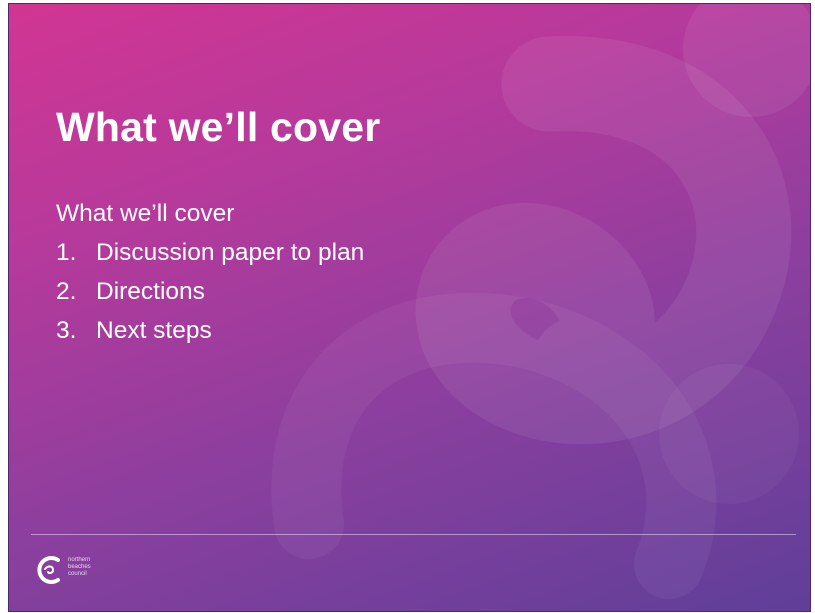 The width and height of the screenshot is (815, 613). What do you see at coordinates (413, 534) in the screenshot?
I see `footer-divider` at bounding box center [413, 534].